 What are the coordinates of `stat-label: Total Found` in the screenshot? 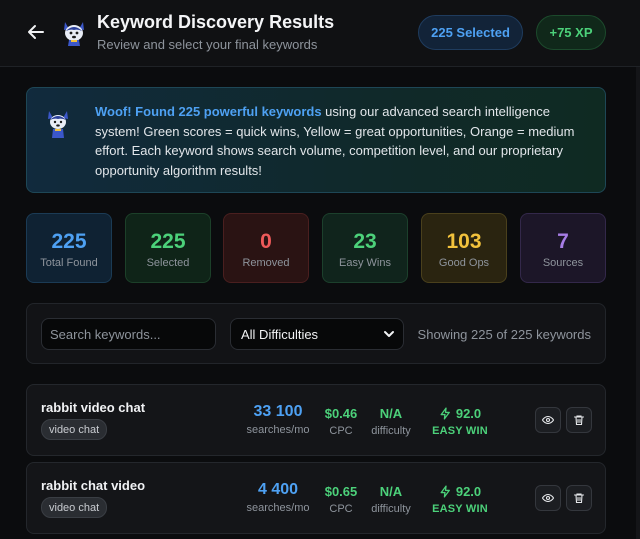 It's located at (69, 263).